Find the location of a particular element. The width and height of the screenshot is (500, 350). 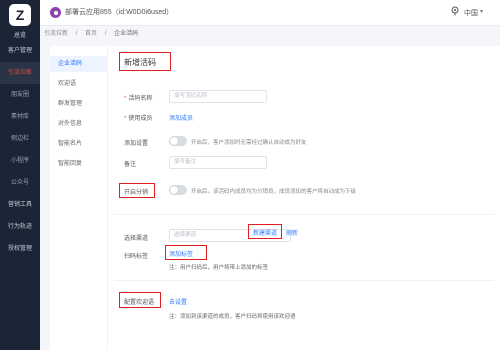

welcome-setup-link: 去设置 is located at coordinates (178, 301).